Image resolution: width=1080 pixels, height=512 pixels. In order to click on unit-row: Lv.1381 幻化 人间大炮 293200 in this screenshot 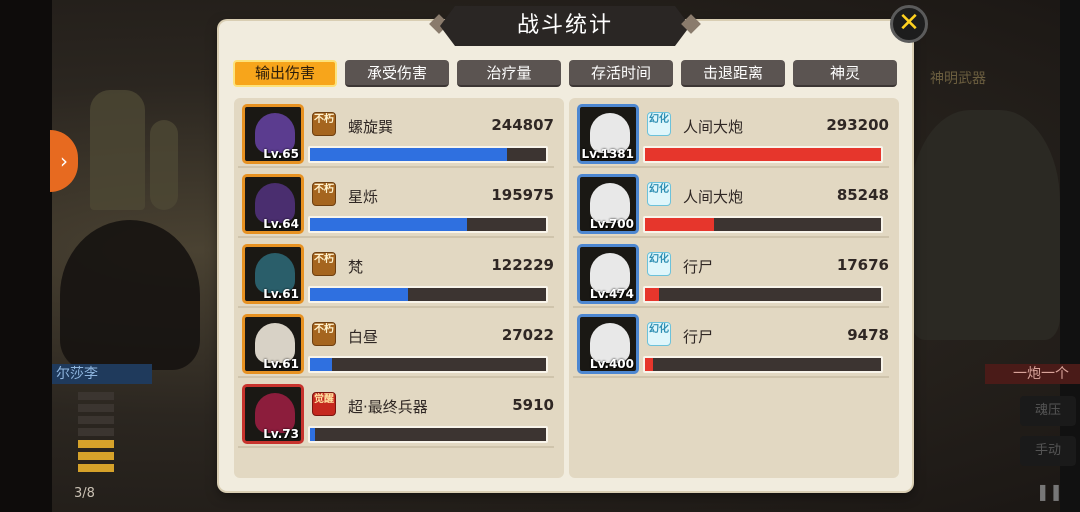, I will do `click(734, 133)`.